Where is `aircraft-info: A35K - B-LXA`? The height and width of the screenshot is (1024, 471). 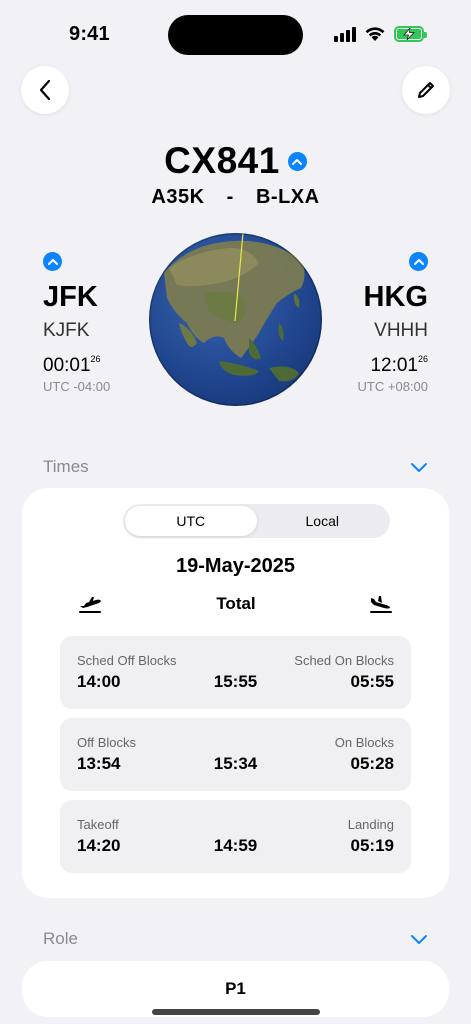
aircraft-info: A35K - B-LXA is located at coordinates (235, 197).